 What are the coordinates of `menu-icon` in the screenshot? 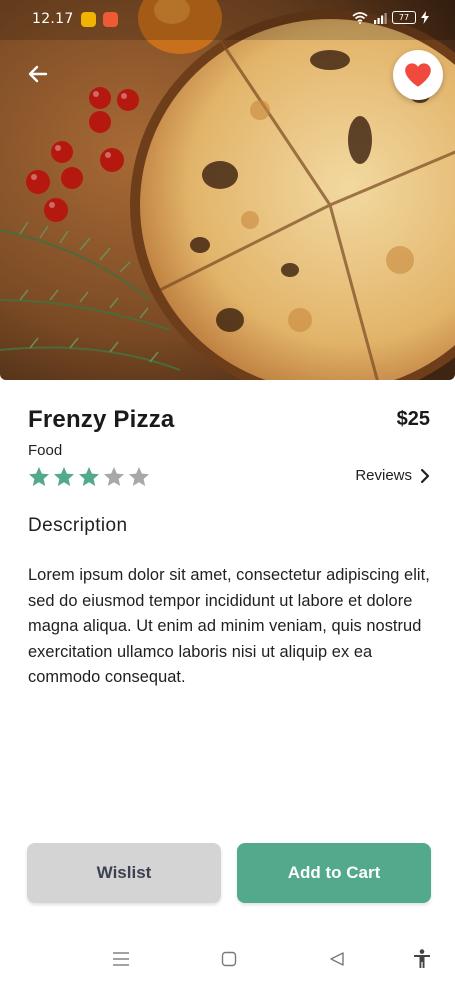 It's located at (121, 959).